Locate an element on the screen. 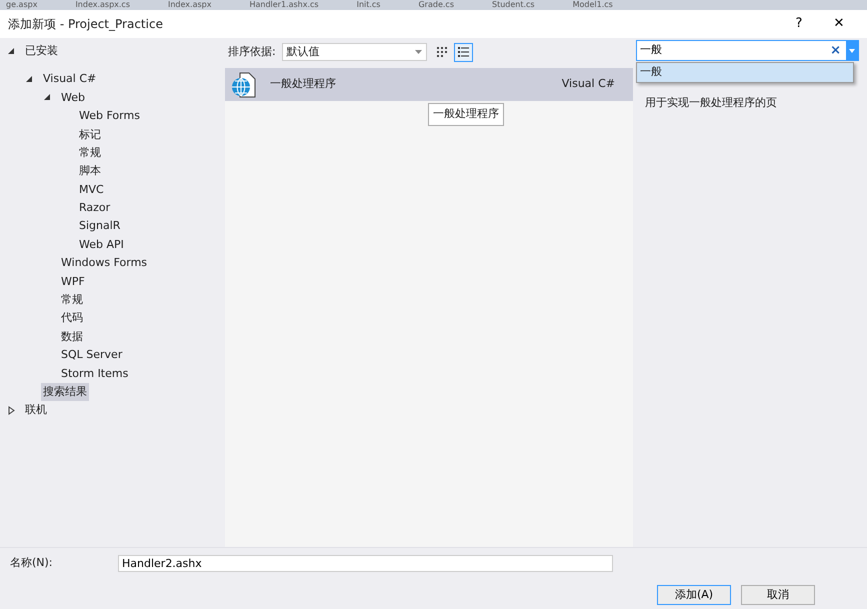 This screenshot has height=609, width=867. editor-tab: Init.cs is located at coordinates (368, 5).